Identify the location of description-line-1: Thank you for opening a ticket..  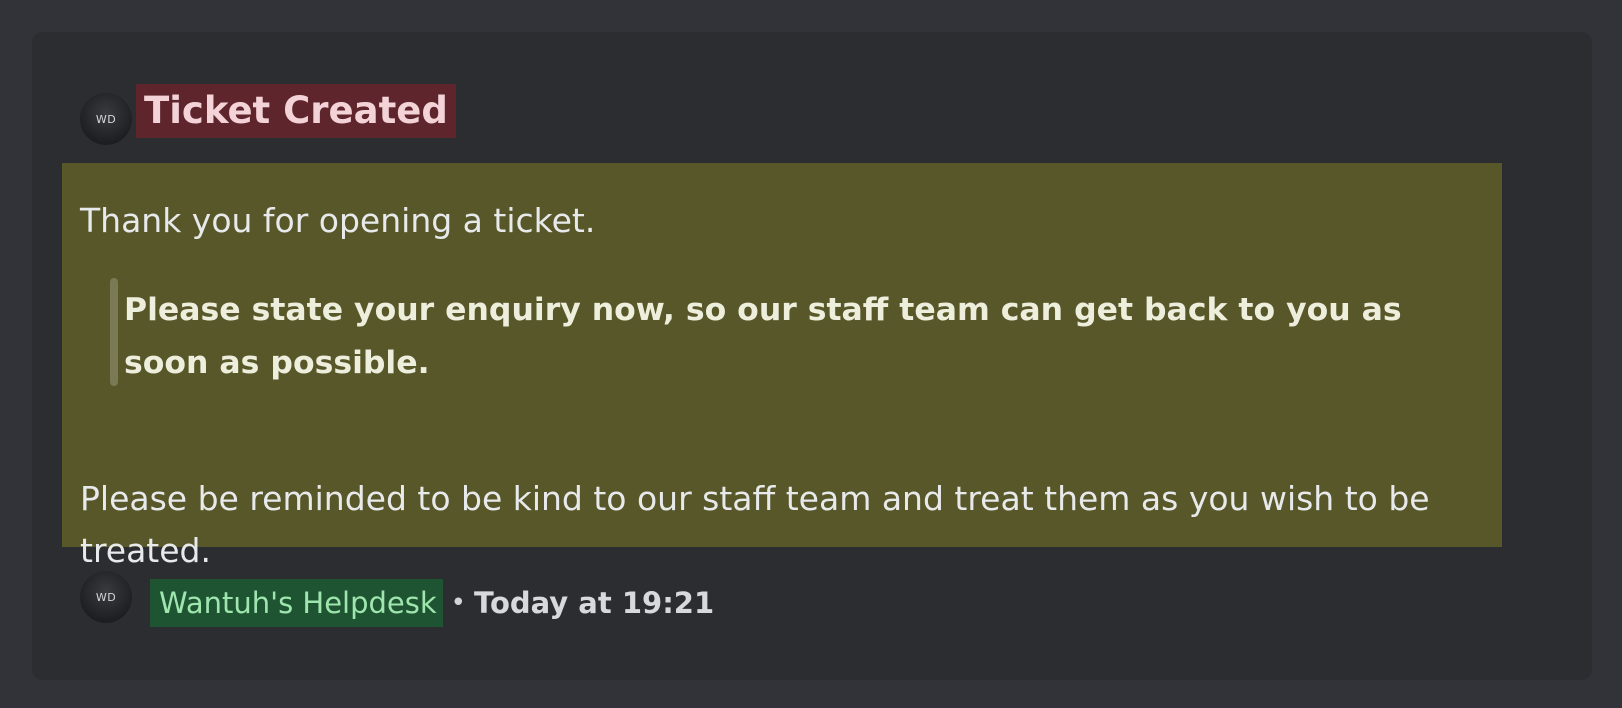
(338, 220).